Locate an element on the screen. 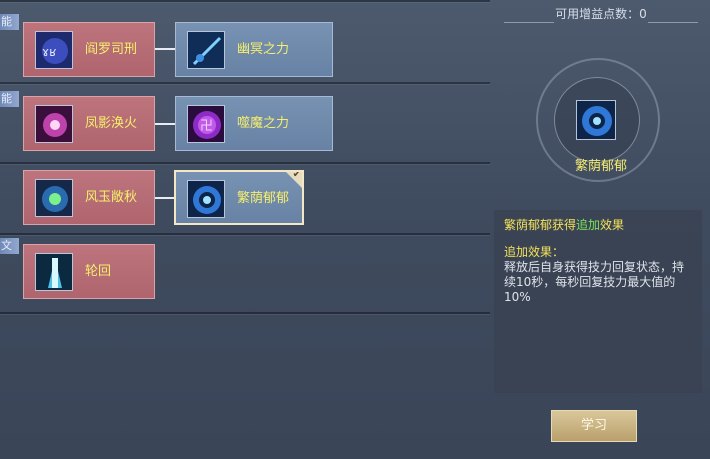 The height and width of the screenshot is (459, 710). skill-node-label: 幽冥之力 is located at coordinates (263, 49).